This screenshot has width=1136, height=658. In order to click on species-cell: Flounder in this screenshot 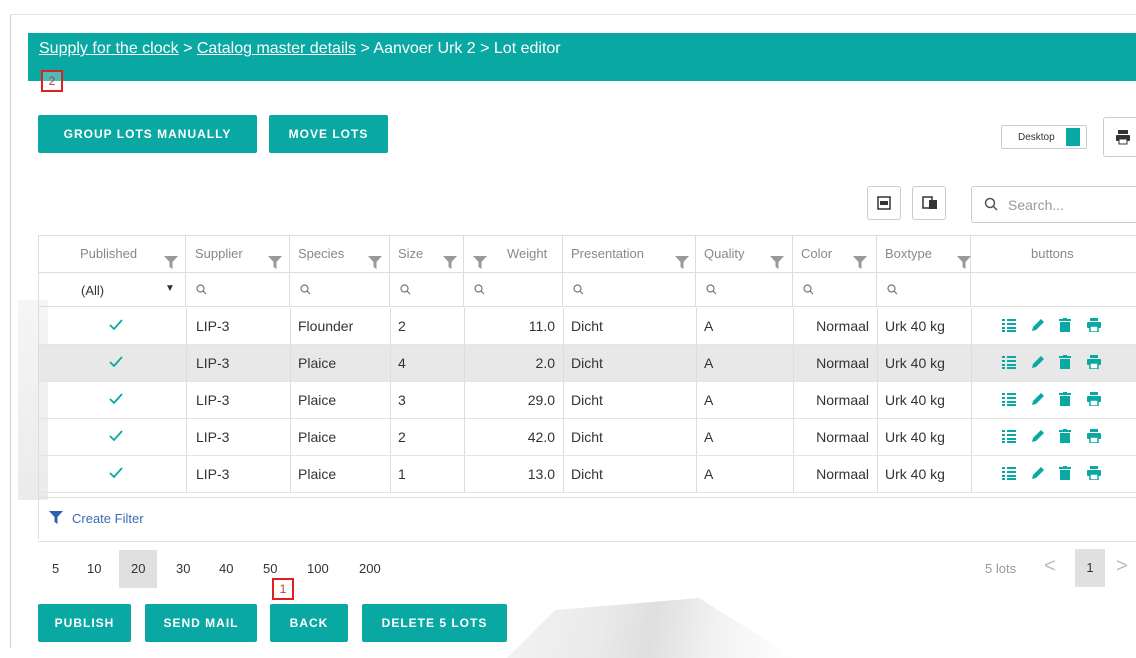, I will do `click(326, 326)`.